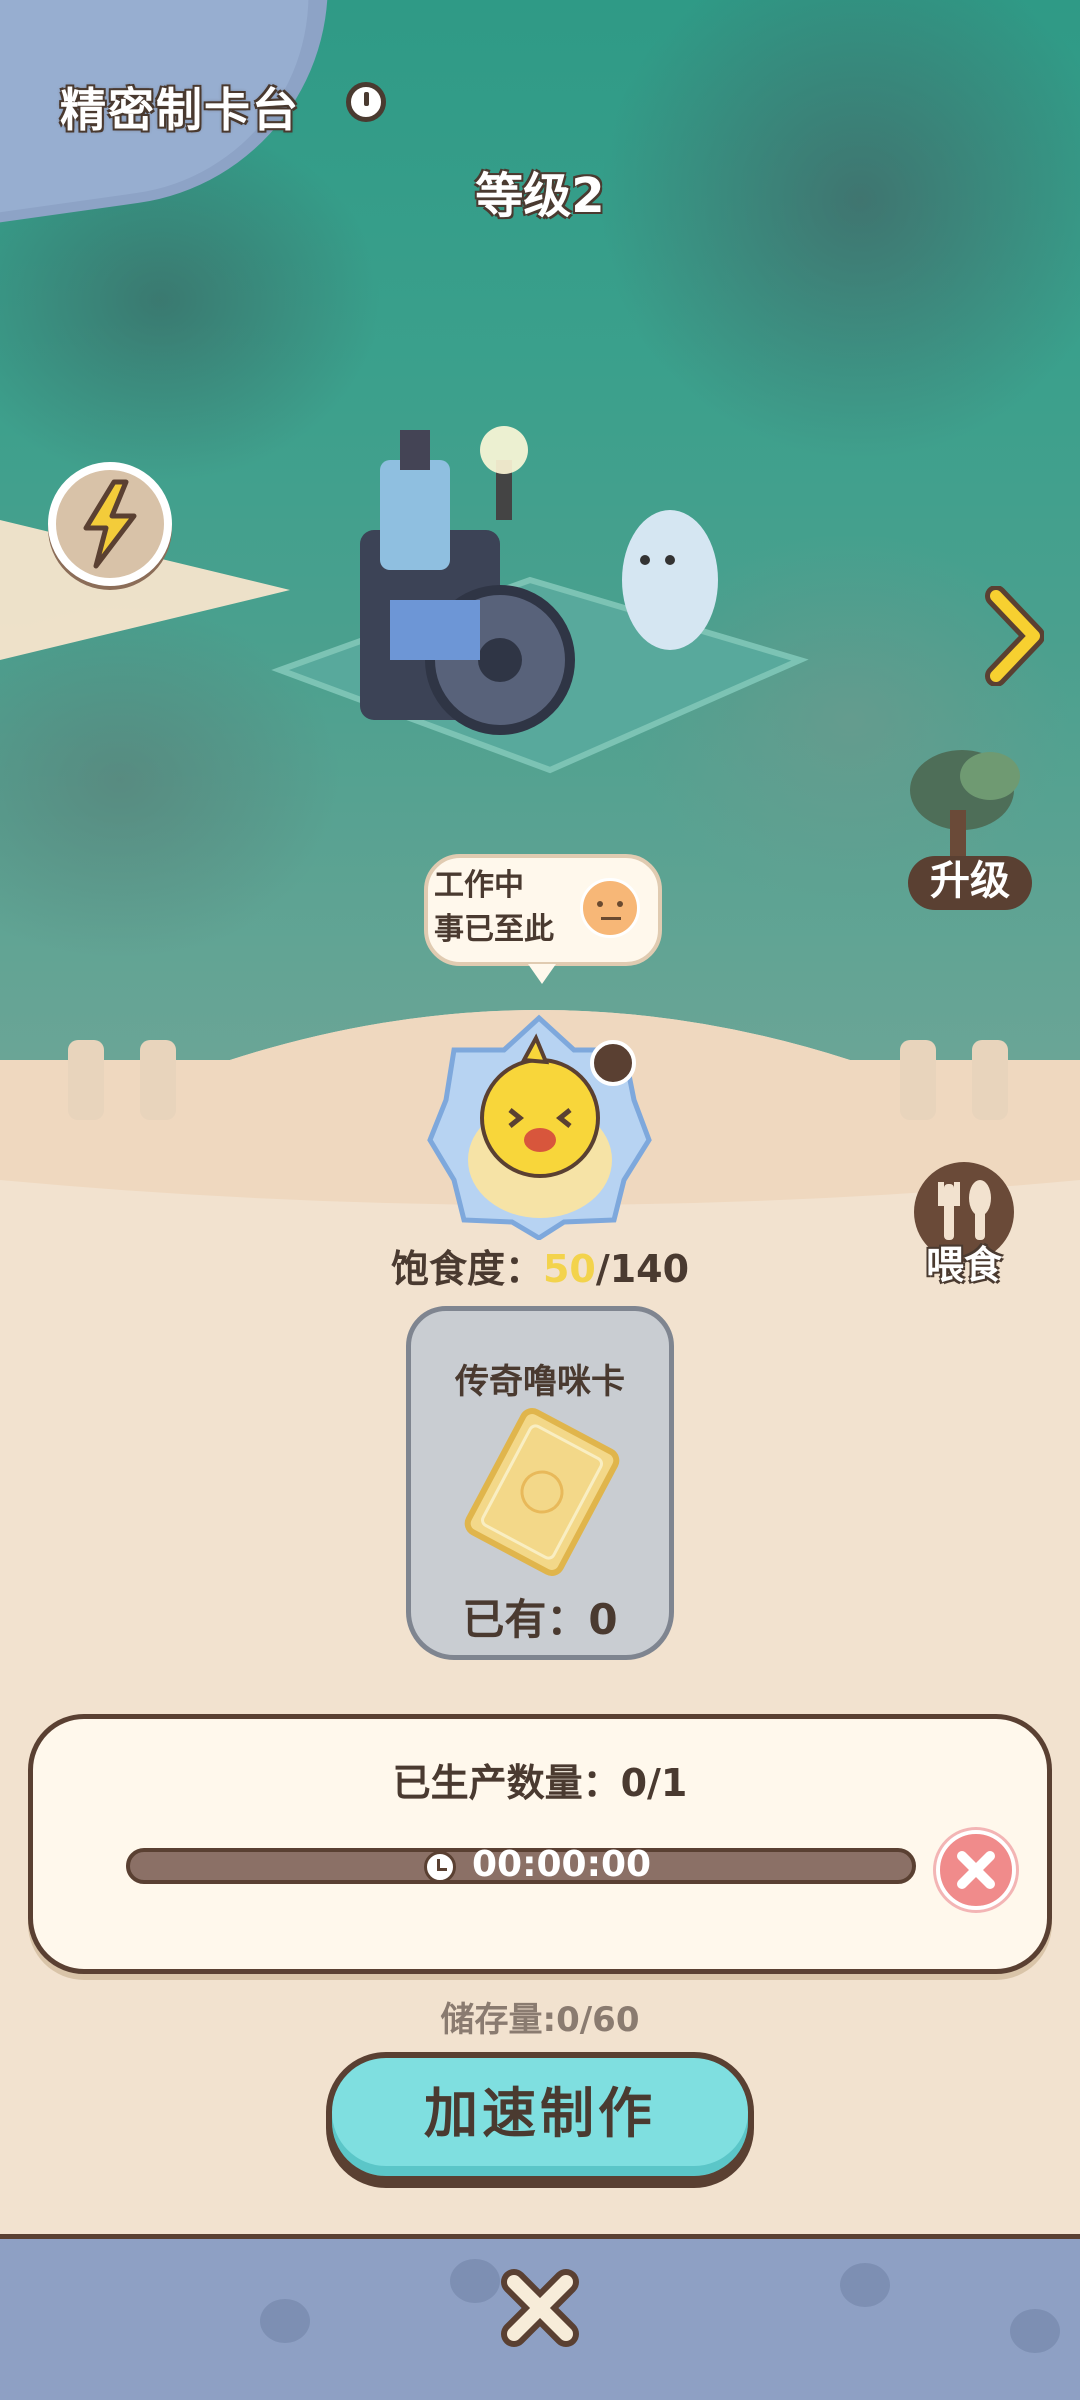 The height and width of the screenshot is (2400, 1080). Describe the element at coordinates (466, 1269) in the screenshot. I see `satiety-label: 饱食度：` at that location.